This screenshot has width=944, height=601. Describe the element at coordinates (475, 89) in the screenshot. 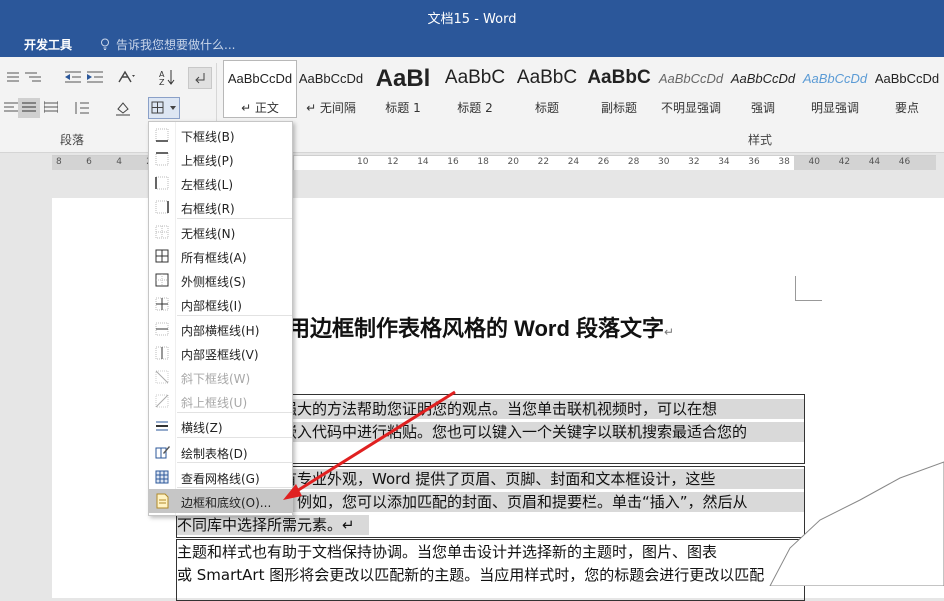

I see `style-heading-2: AaBbC 标题 2` at that location.